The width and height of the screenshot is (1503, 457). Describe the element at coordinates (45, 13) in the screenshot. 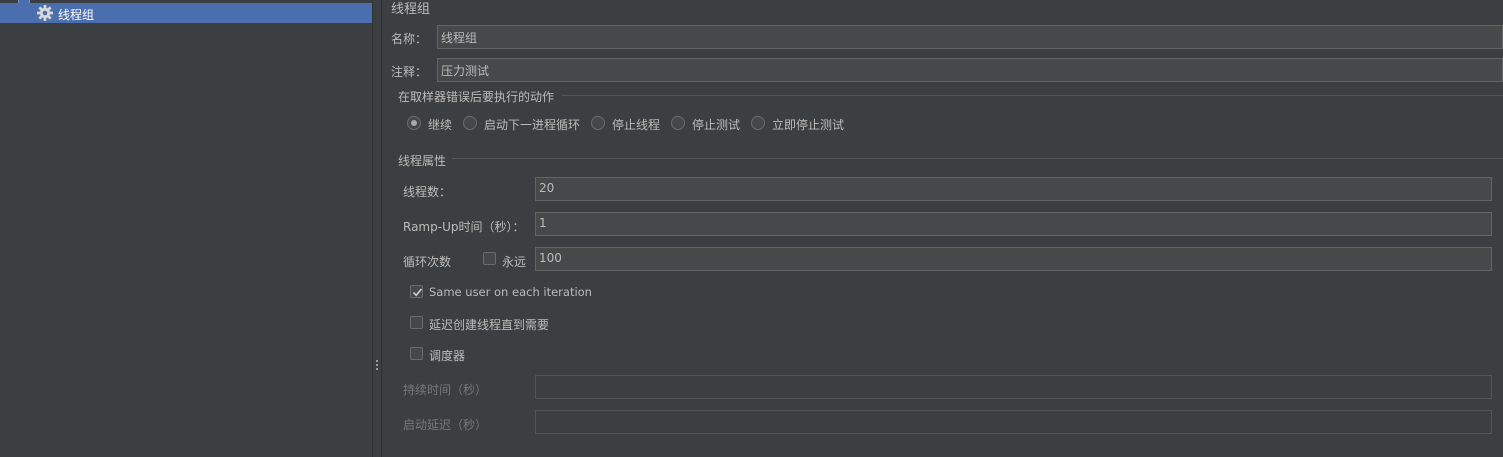

I see `gear-icon` at that location.